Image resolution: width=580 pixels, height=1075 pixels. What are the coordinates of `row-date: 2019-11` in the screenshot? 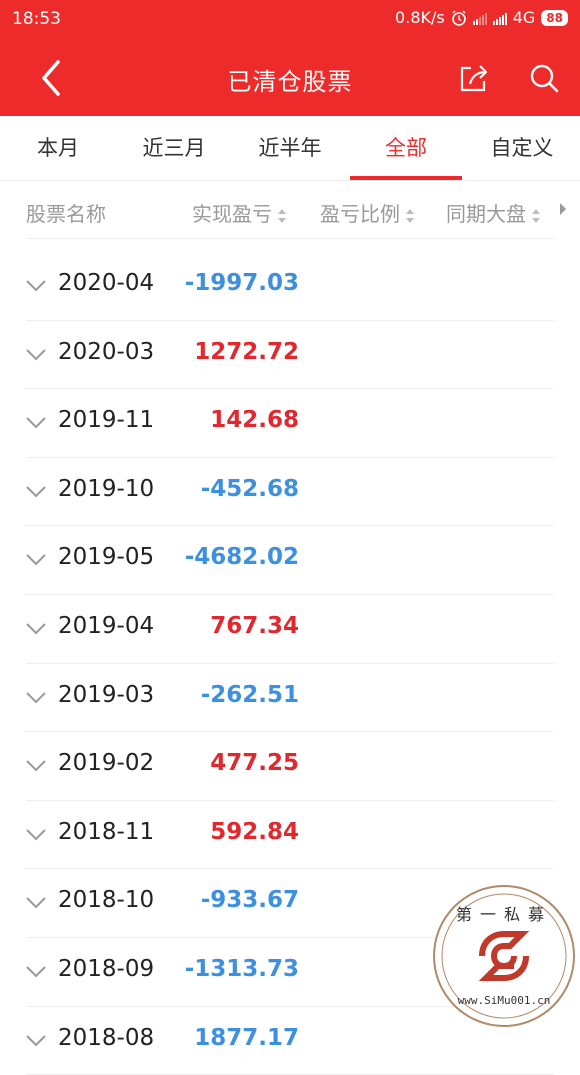 It's located at (106, 420).